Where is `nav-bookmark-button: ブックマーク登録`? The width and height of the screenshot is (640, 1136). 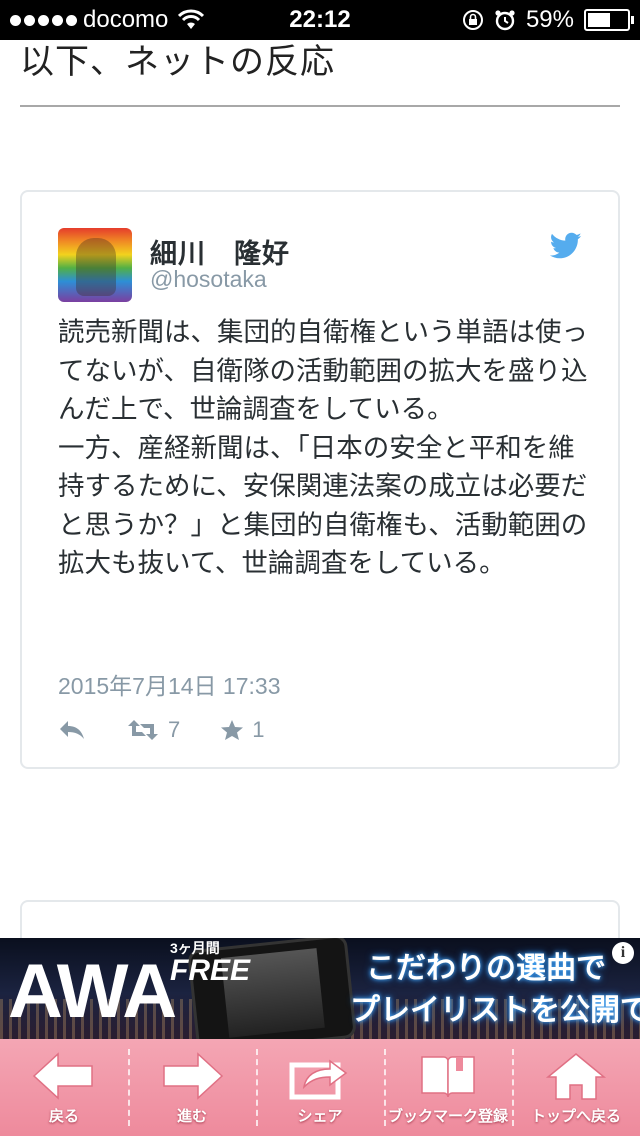 nav-bookmark-button: ブックマーク登録 is located at coordinates (448, 1087).